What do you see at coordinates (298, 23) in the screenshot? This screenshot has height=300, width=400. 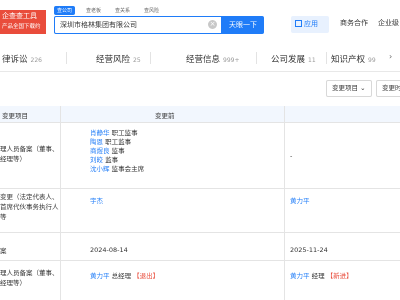 I see `grid-icon` at bounding box center [298, 23].